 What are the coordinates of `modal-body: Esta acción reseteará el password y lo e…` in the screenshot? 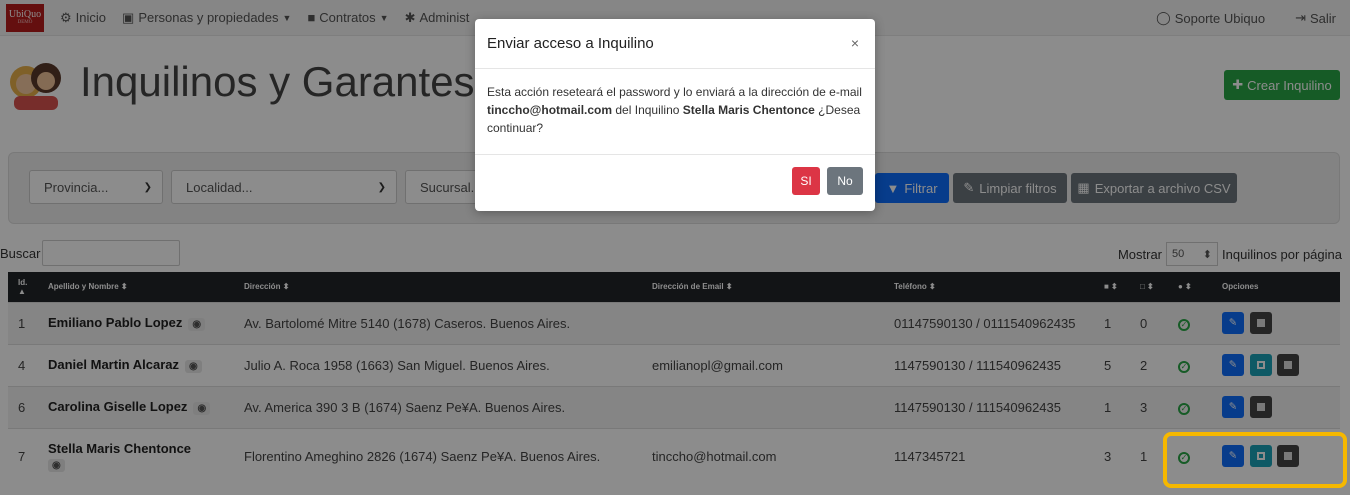 It's located at (675, 112).